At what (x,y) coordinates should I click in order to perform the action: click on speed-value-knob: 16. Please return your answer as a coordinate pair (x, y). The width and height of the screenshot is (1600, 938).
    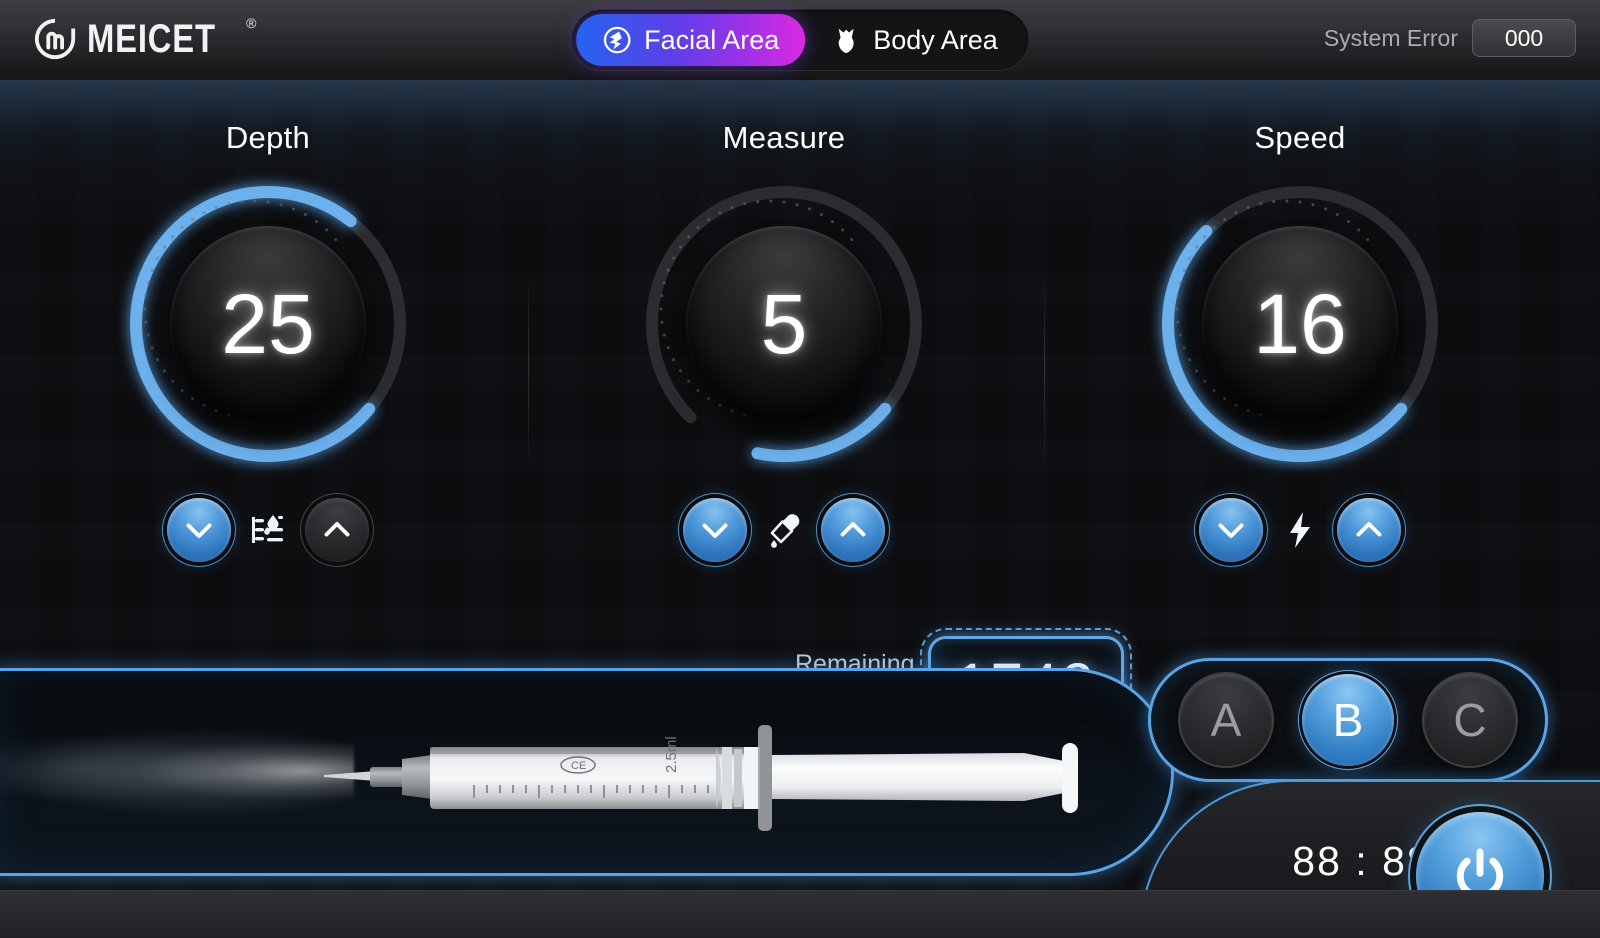
    Looking at the image, I should click on (1300, 324).